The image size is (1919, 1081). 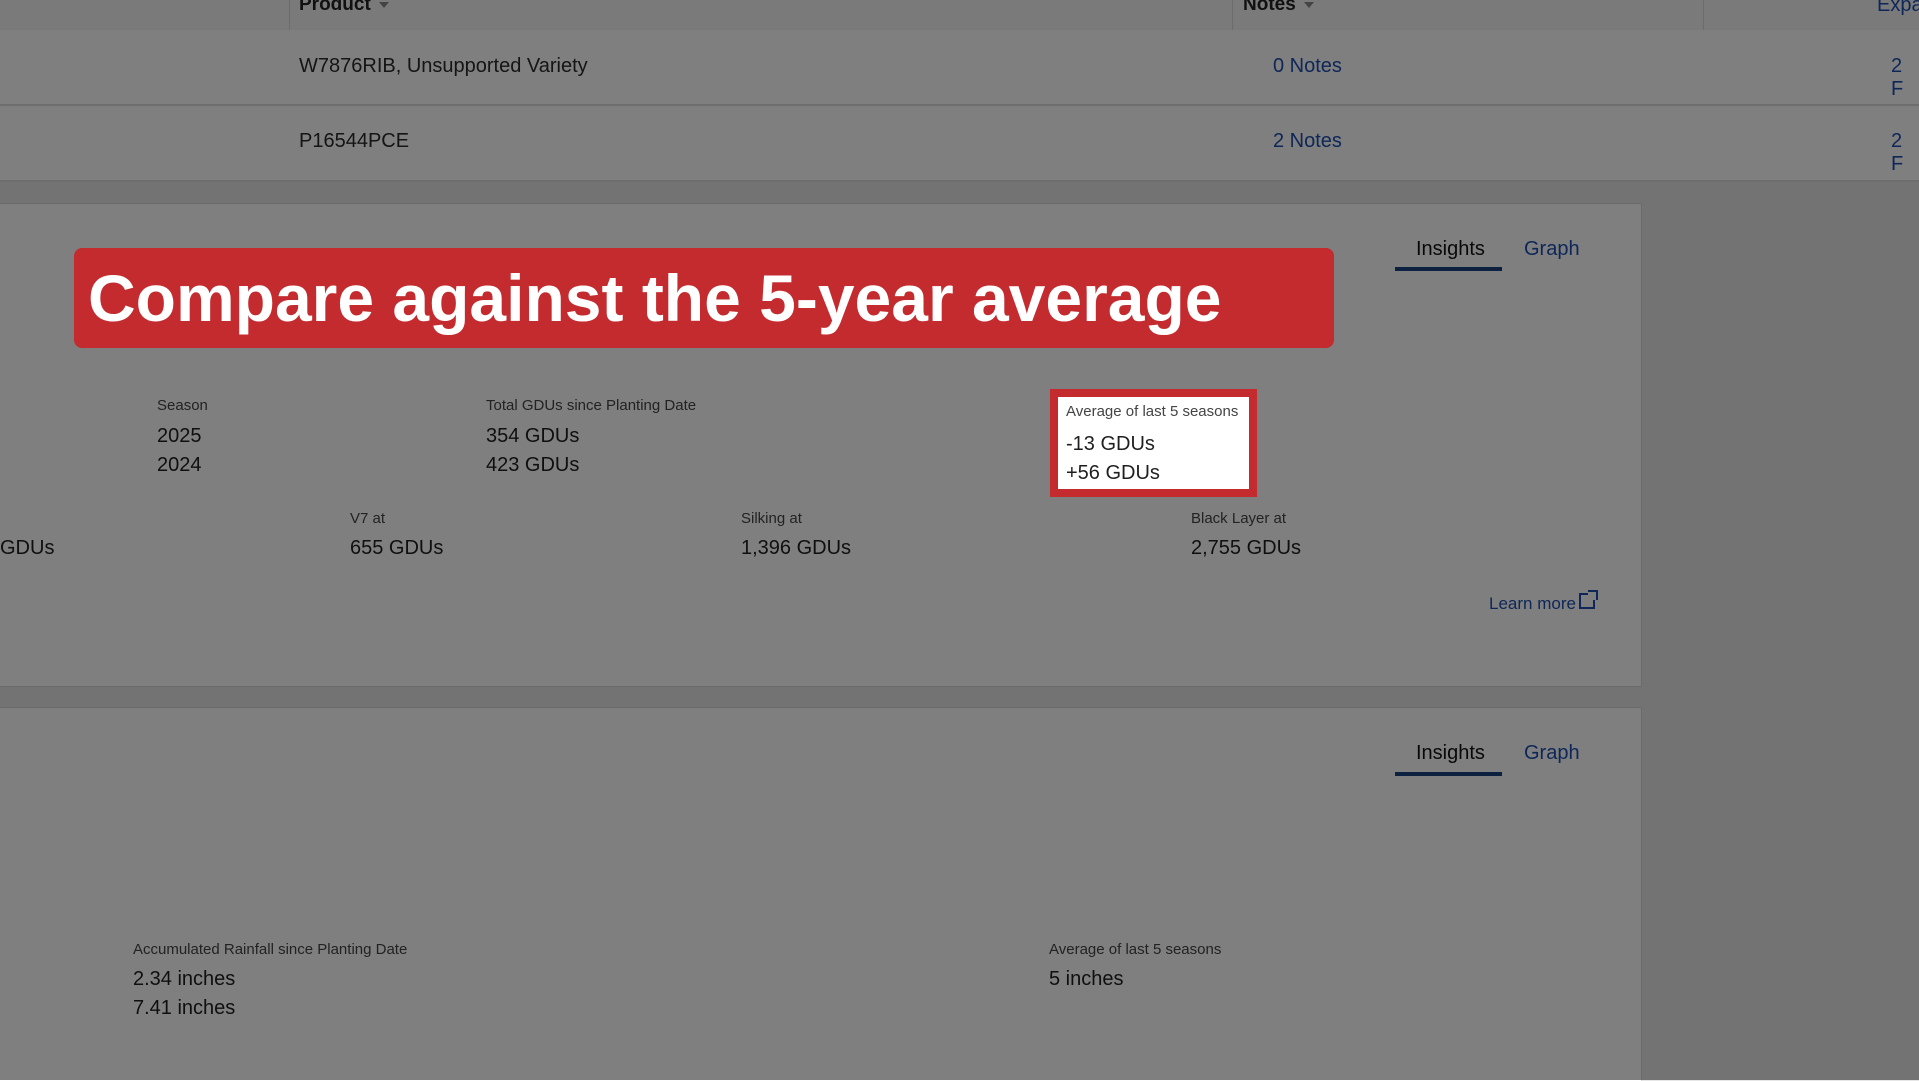 I want to click on learn-more-link: Learn more, so click(x=1543, y=602).